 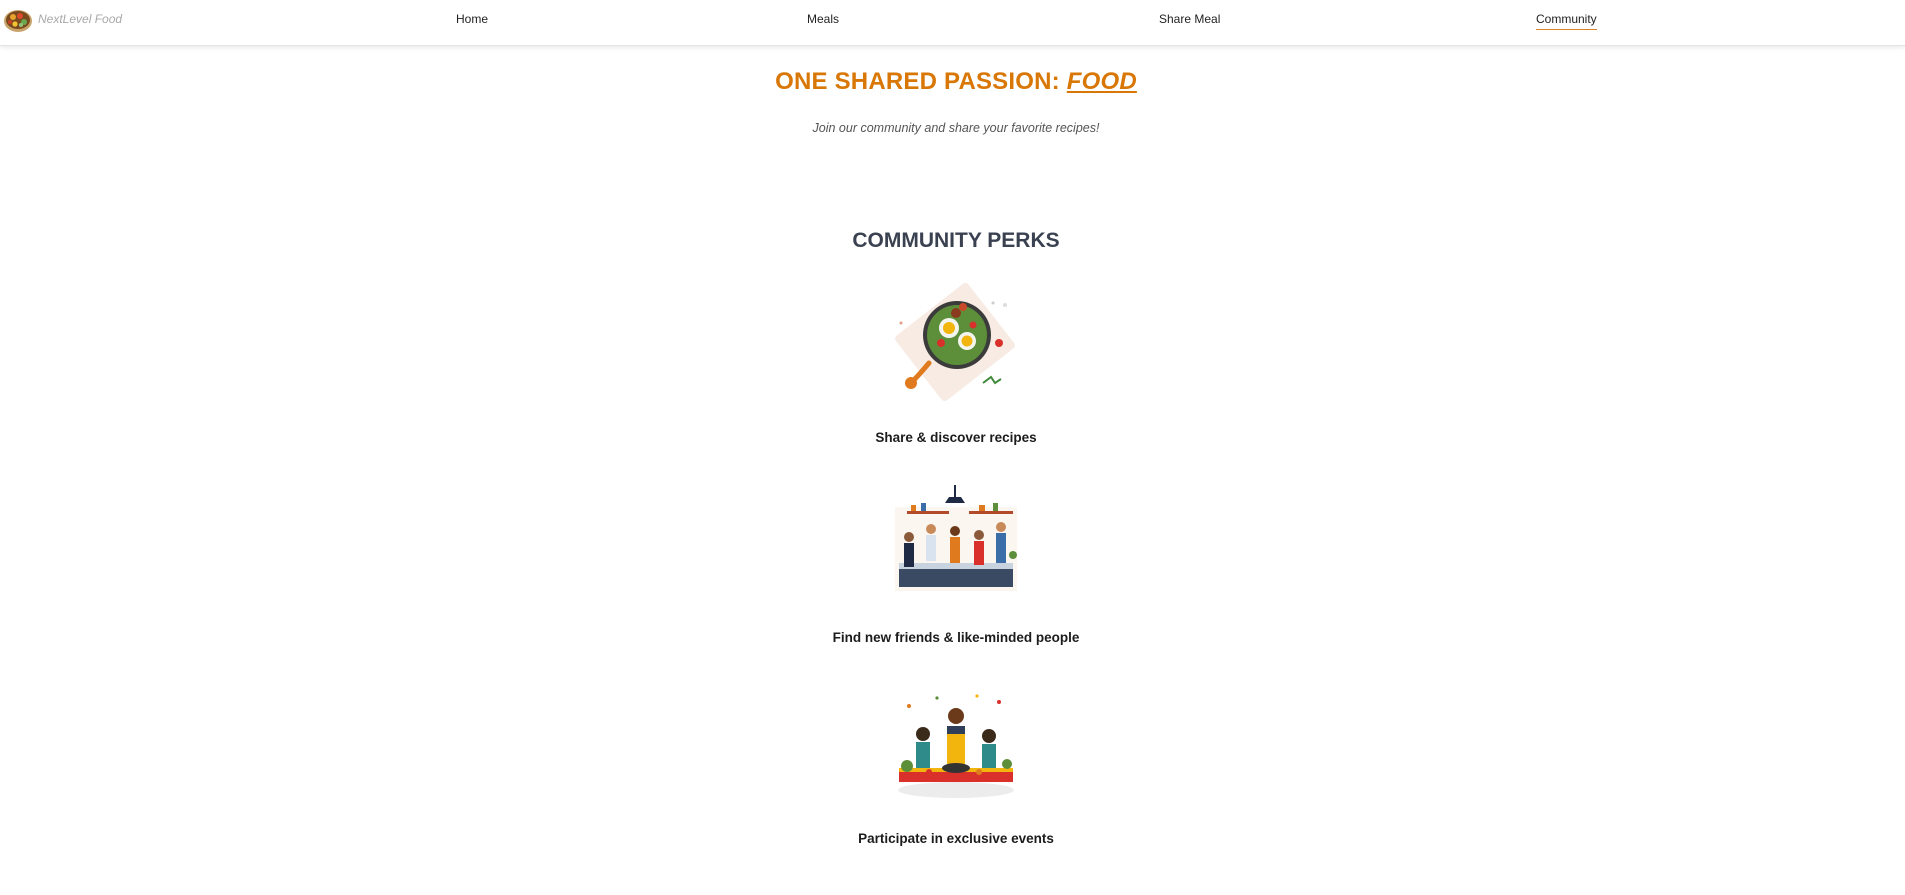 What do you see at coordinates (956, 746) in the screenshot?
I see `cooking-event-illustration` at bounding box center [956, 746].